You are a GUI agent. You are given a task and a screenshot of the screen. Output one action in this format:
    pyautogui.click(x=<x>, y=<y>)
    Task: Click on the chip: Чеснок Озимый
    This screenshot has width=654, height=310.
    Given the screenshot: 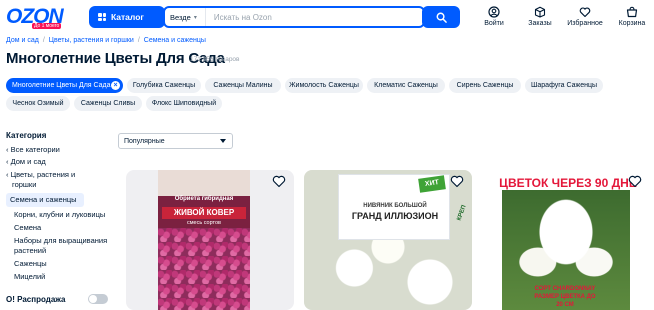 What is the action you would take?
    pyautogui.click(x=38, y=103)
    